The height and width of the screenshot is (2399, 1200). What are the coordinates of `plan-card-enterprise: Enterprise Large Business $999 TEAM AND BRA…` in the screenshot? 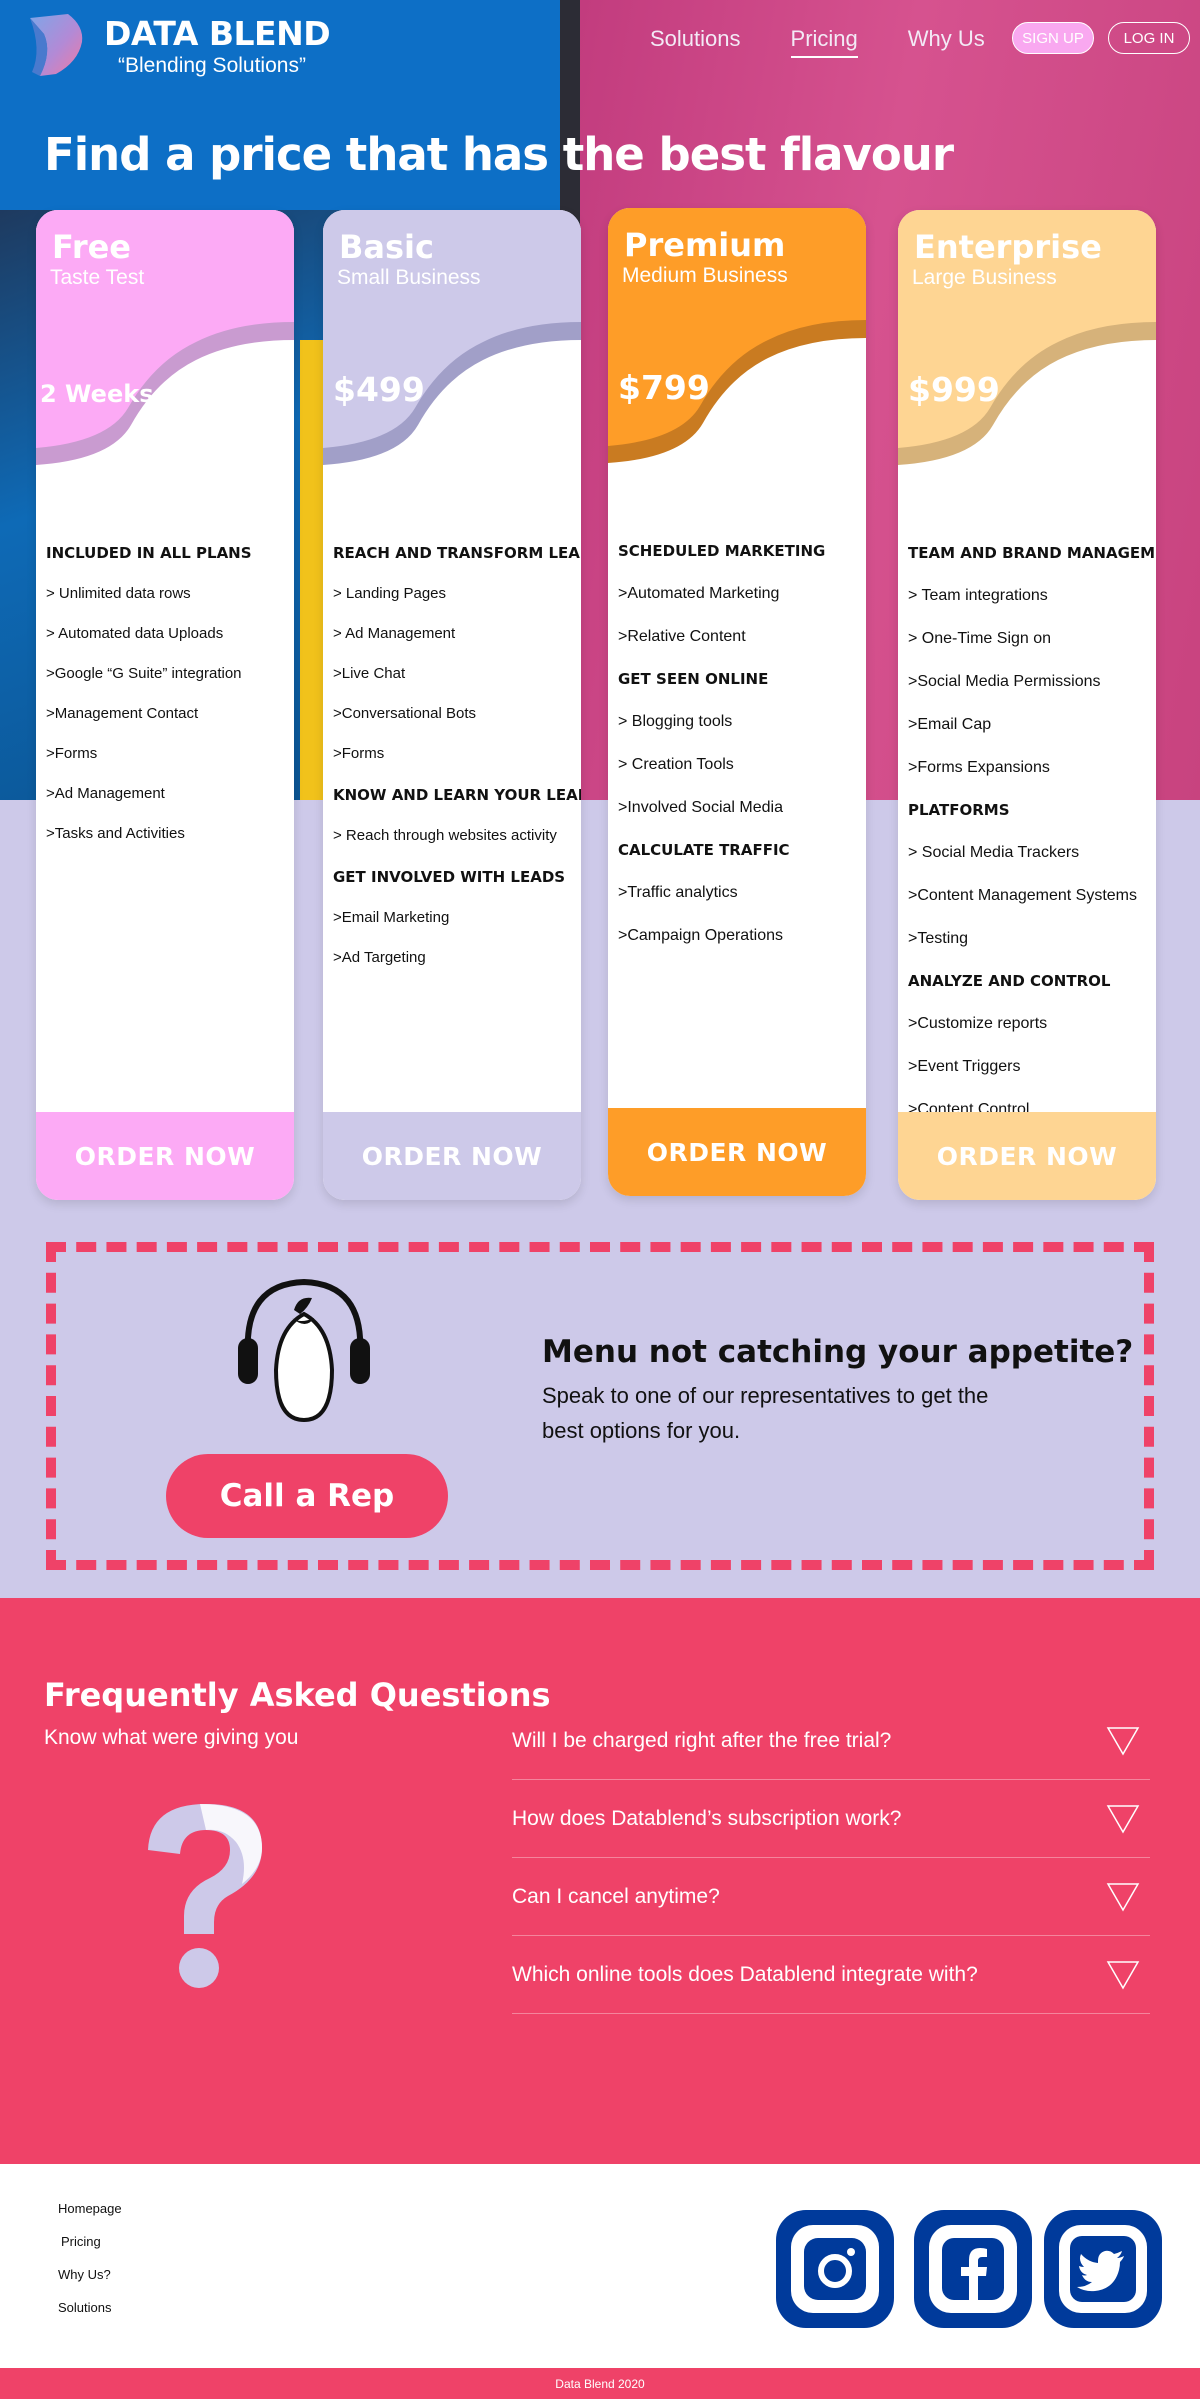 It's located at (1027, 705).